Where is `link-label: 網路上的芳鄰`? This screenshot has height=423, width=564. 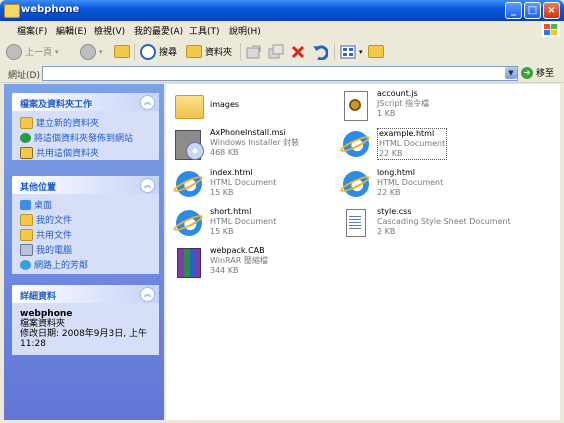
link-label: 網路上的芳鄰 is located at coordinates (61, 266).